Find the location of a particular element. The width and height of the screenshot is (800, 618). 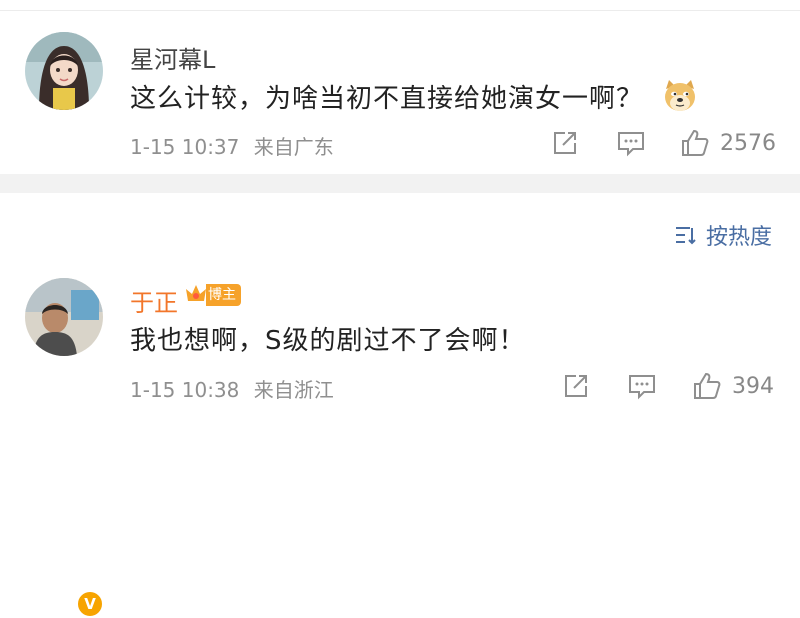

comment-meta: 1-15 10:38 来自浙江 is located at coordinates (232, 388).